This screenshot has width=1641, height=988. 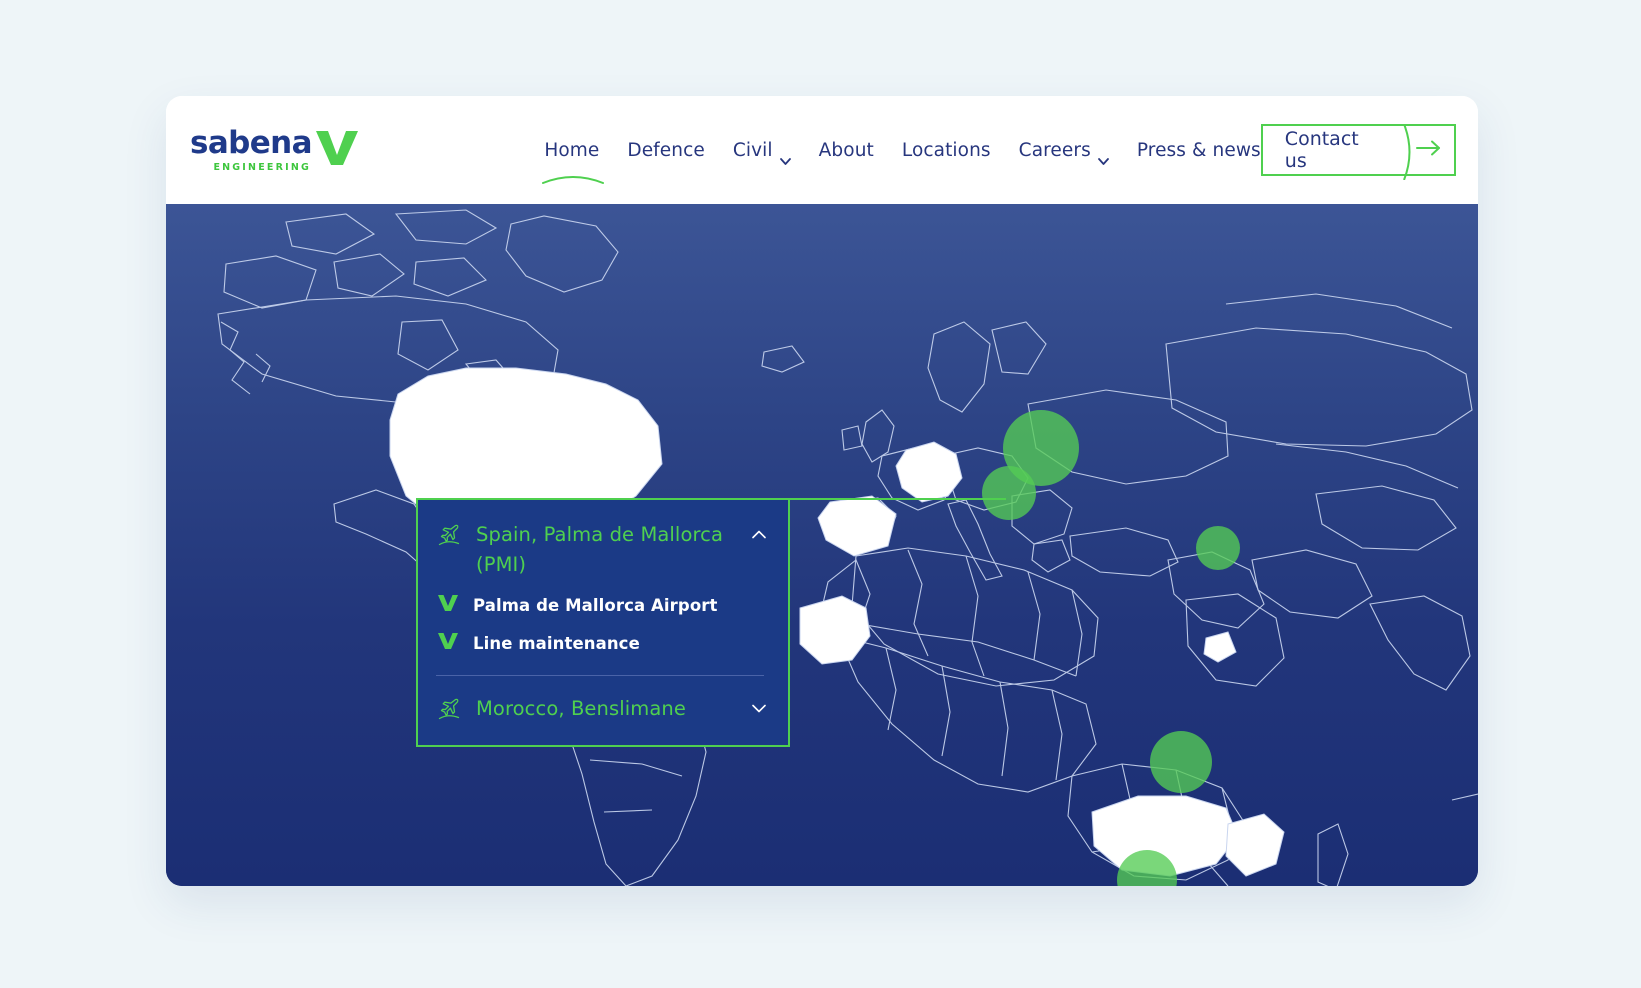 I want to click on popup-detail-item: Line maintenance, so click(x=601, y=643).